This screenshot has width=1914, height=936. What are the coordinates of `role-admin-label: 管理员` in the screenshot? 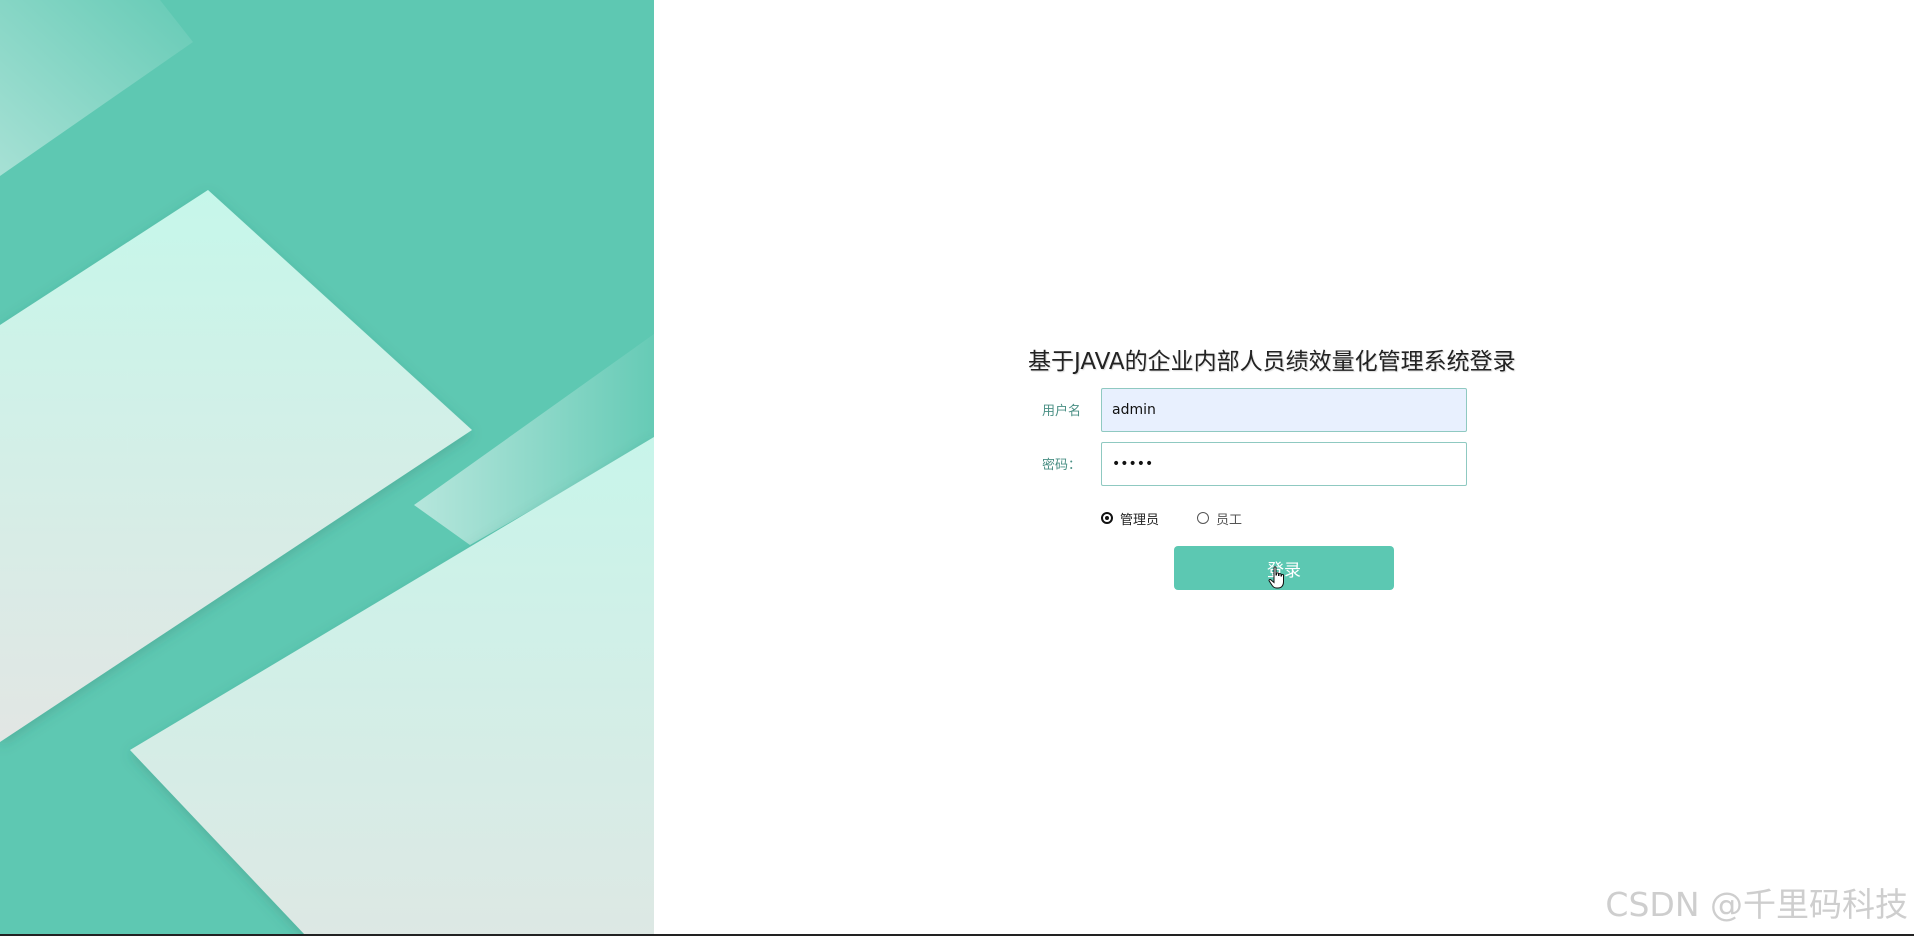 It's located at (1140, 520).